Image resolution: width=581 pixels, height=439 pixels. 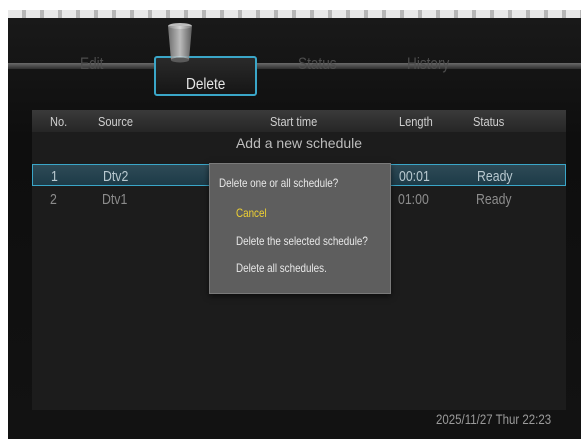 I want to click on table-header: No. Source Start time Length Status, so click(x=299, y=121).